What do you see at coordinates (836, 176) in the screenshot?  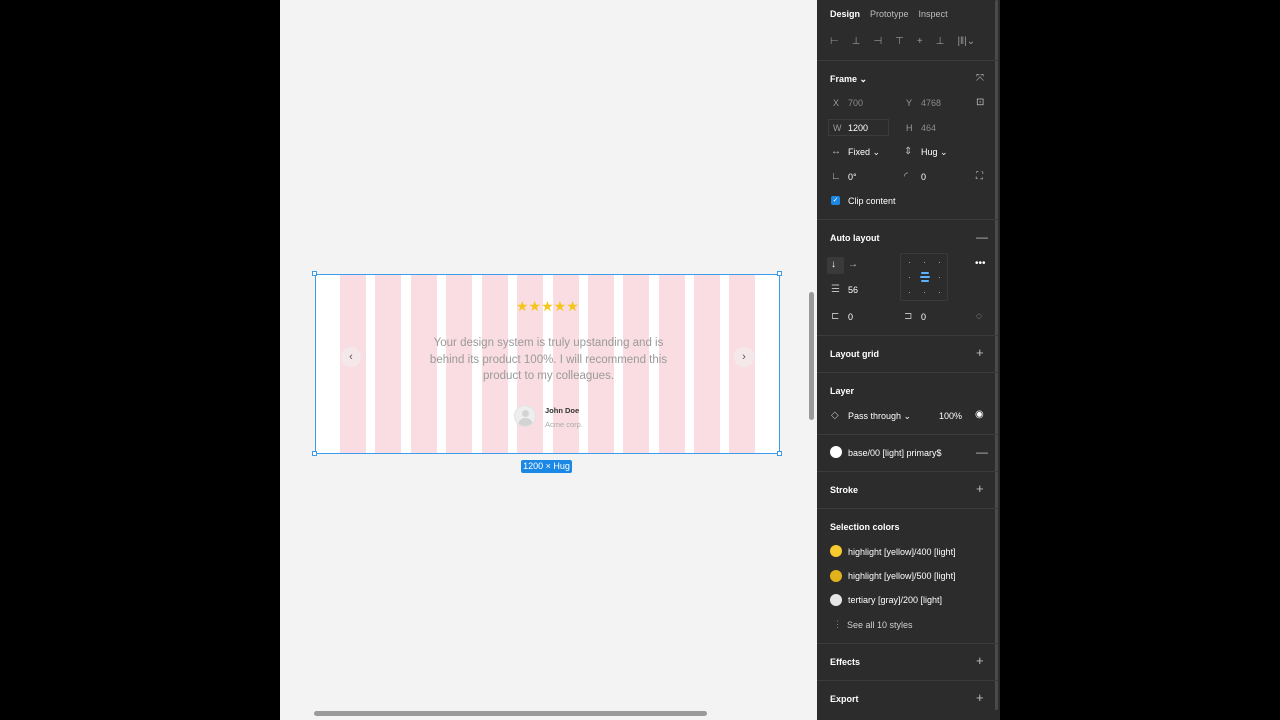 I see `rotation-icon: ∟` at bounding box center [836, 176].